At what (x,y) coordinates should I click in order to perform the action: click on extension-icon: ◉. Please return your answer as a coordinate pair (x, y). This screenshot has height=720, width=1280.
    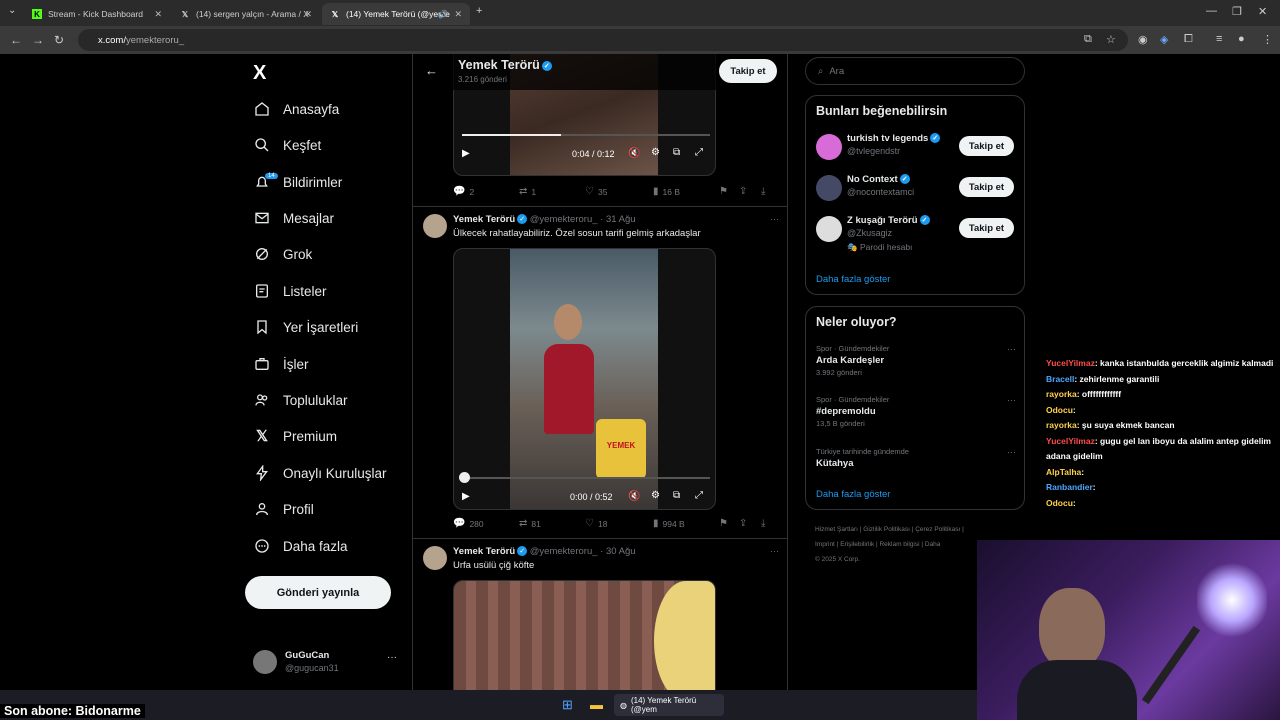
    Looking at the image, I should click on (1143, 39).